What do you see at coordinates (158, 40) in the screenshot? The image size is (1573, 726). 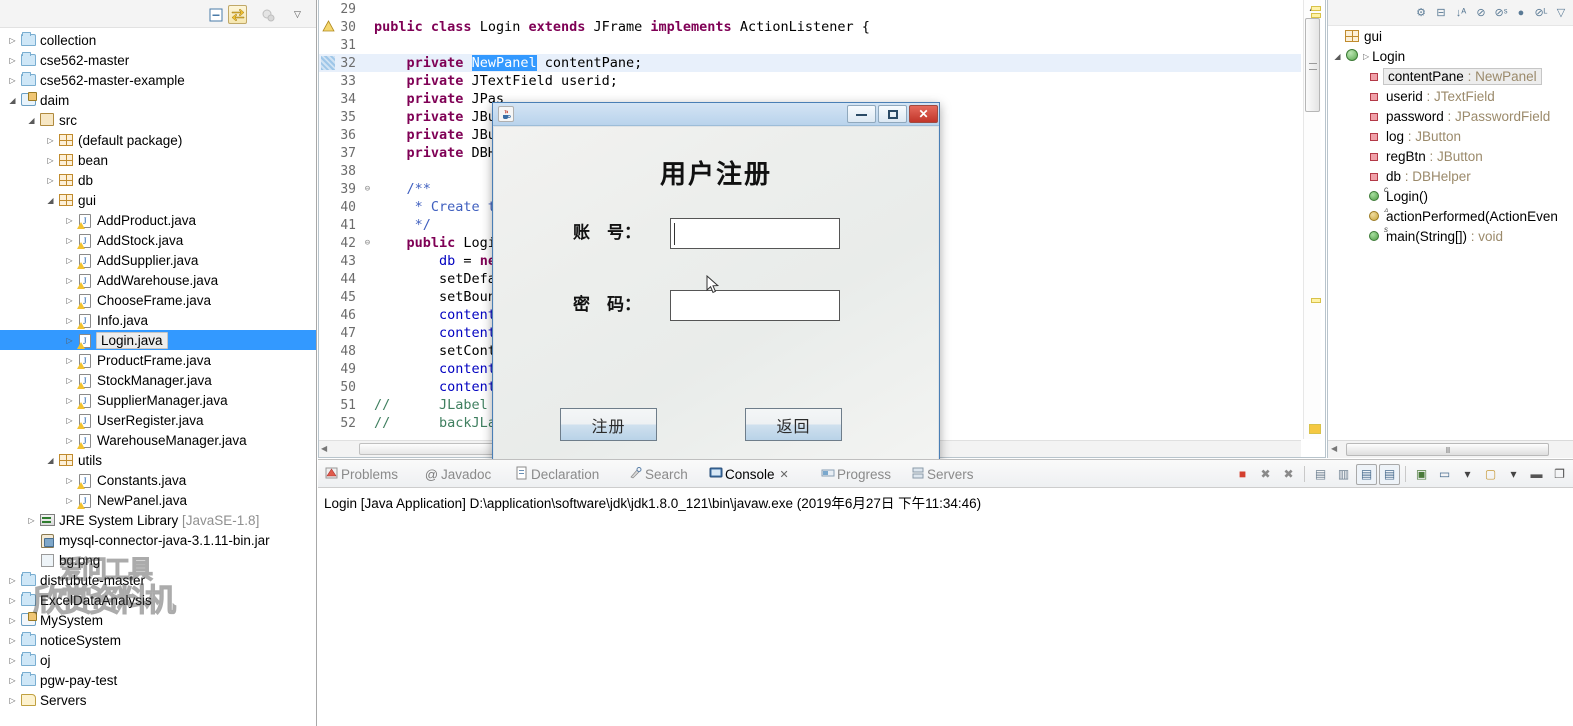 I see `tree-item-collection: ▷ collection` at bounding box center [158, 40].